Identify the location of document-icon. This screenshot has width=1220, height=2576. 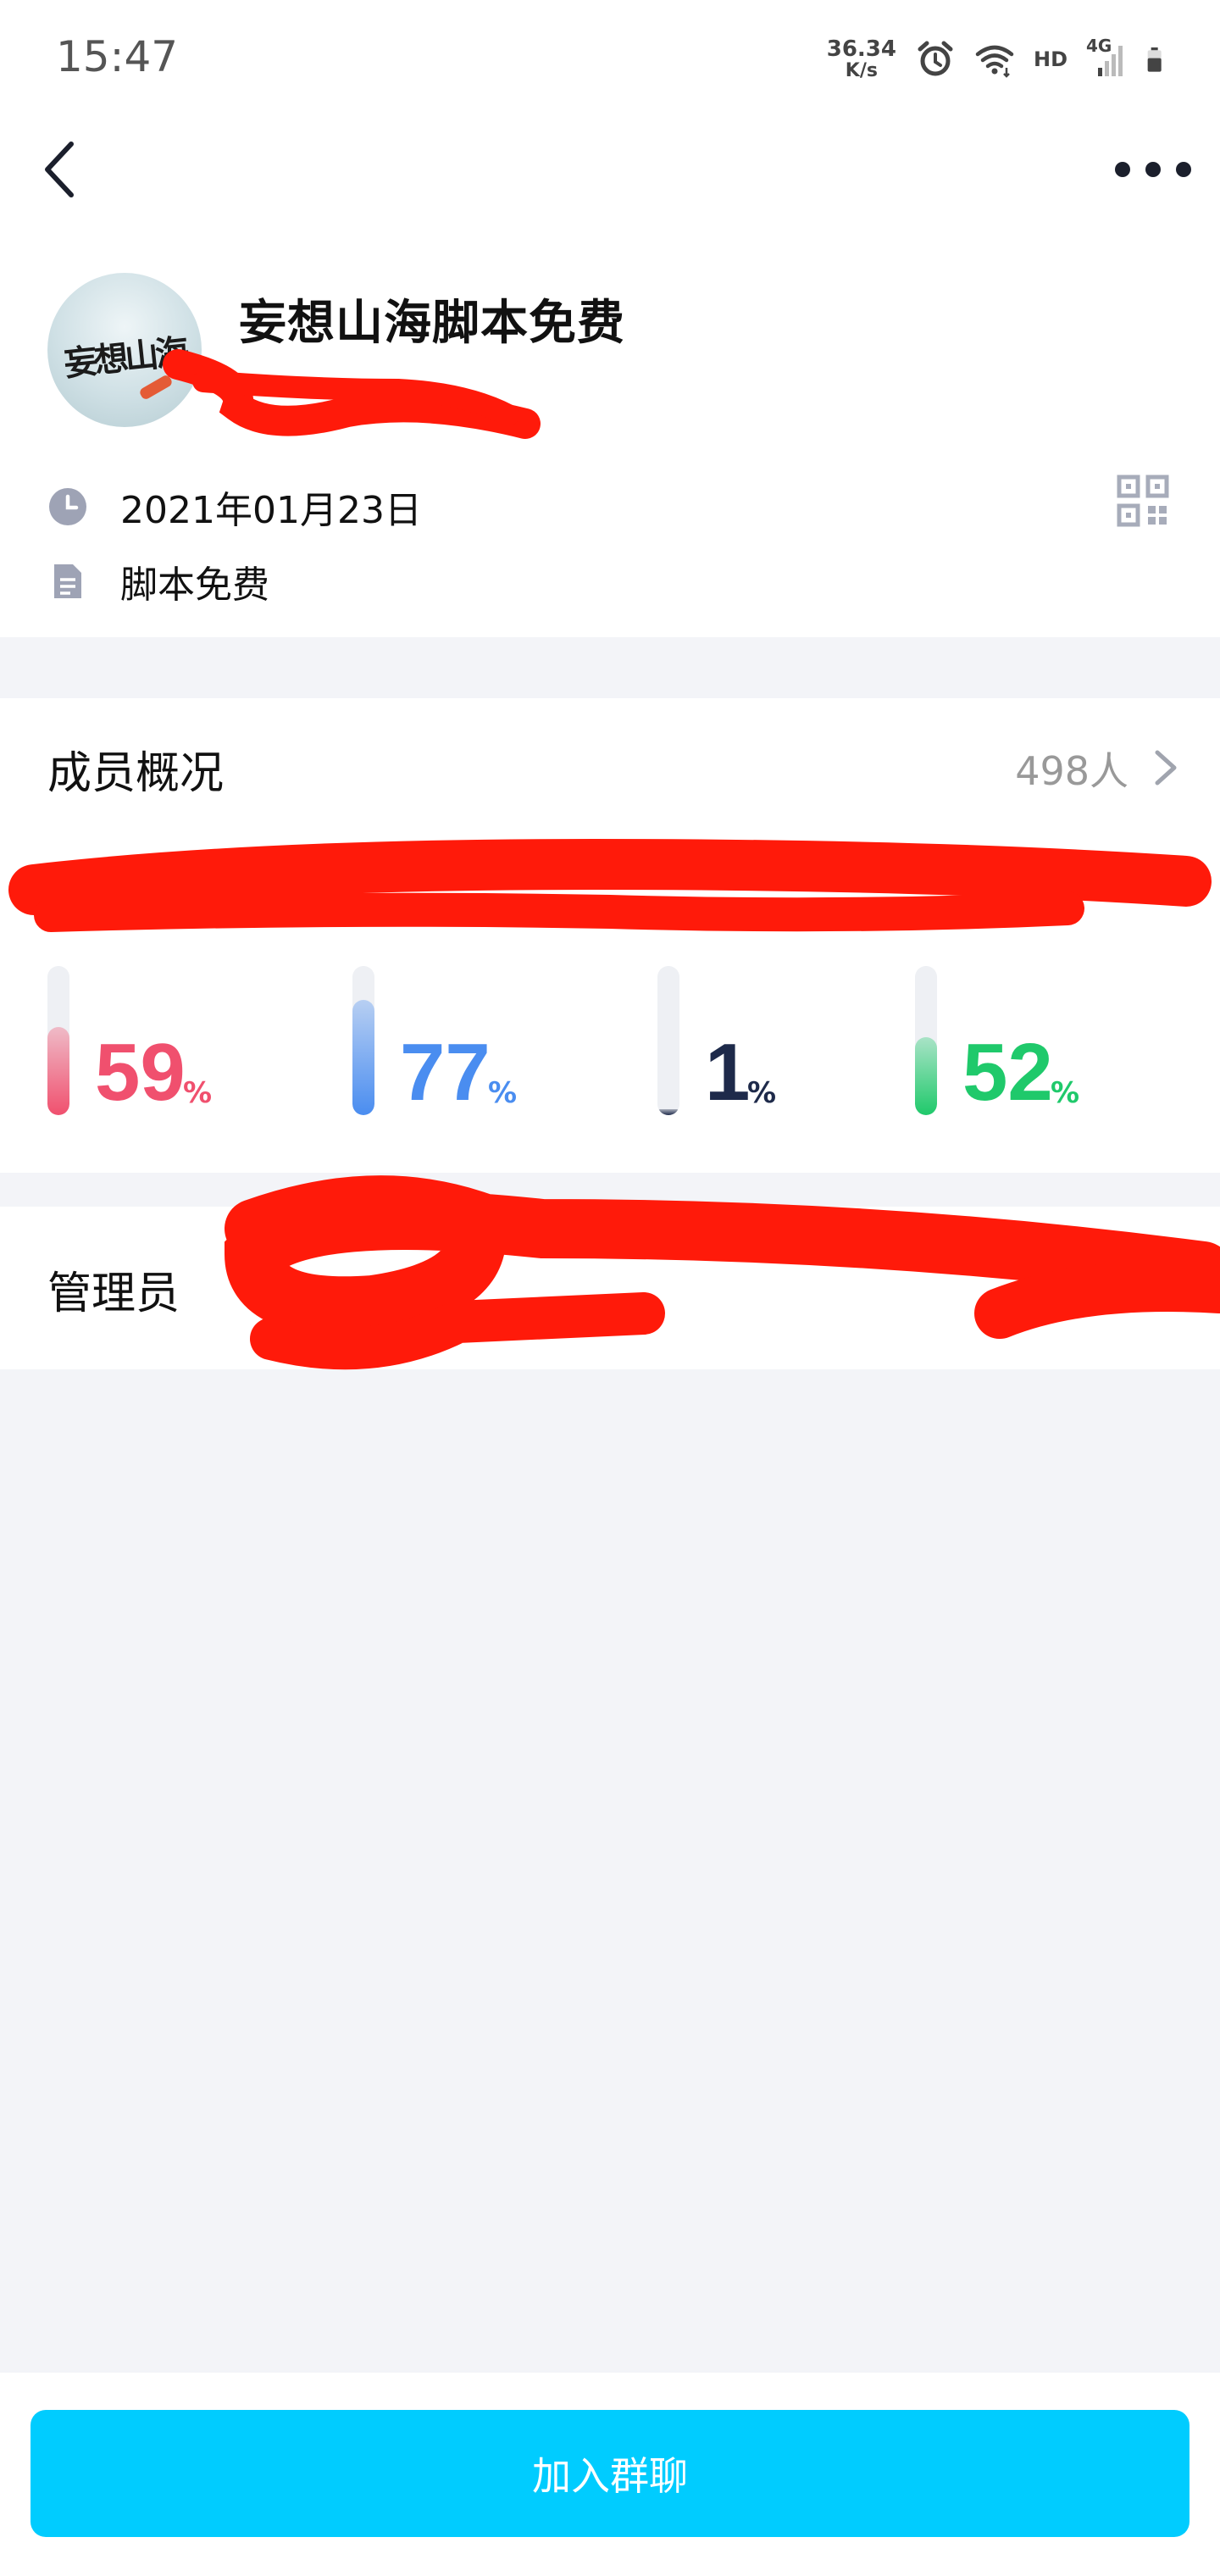
(67, 581).